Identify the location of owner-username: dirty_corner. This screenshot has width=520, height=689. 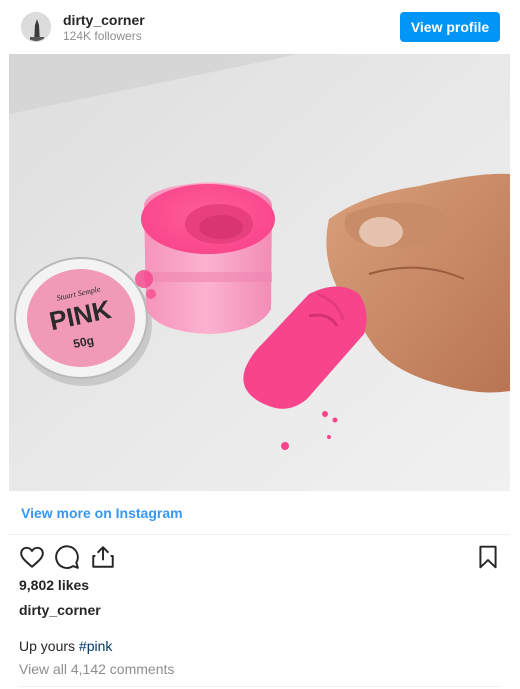
(60, 610).